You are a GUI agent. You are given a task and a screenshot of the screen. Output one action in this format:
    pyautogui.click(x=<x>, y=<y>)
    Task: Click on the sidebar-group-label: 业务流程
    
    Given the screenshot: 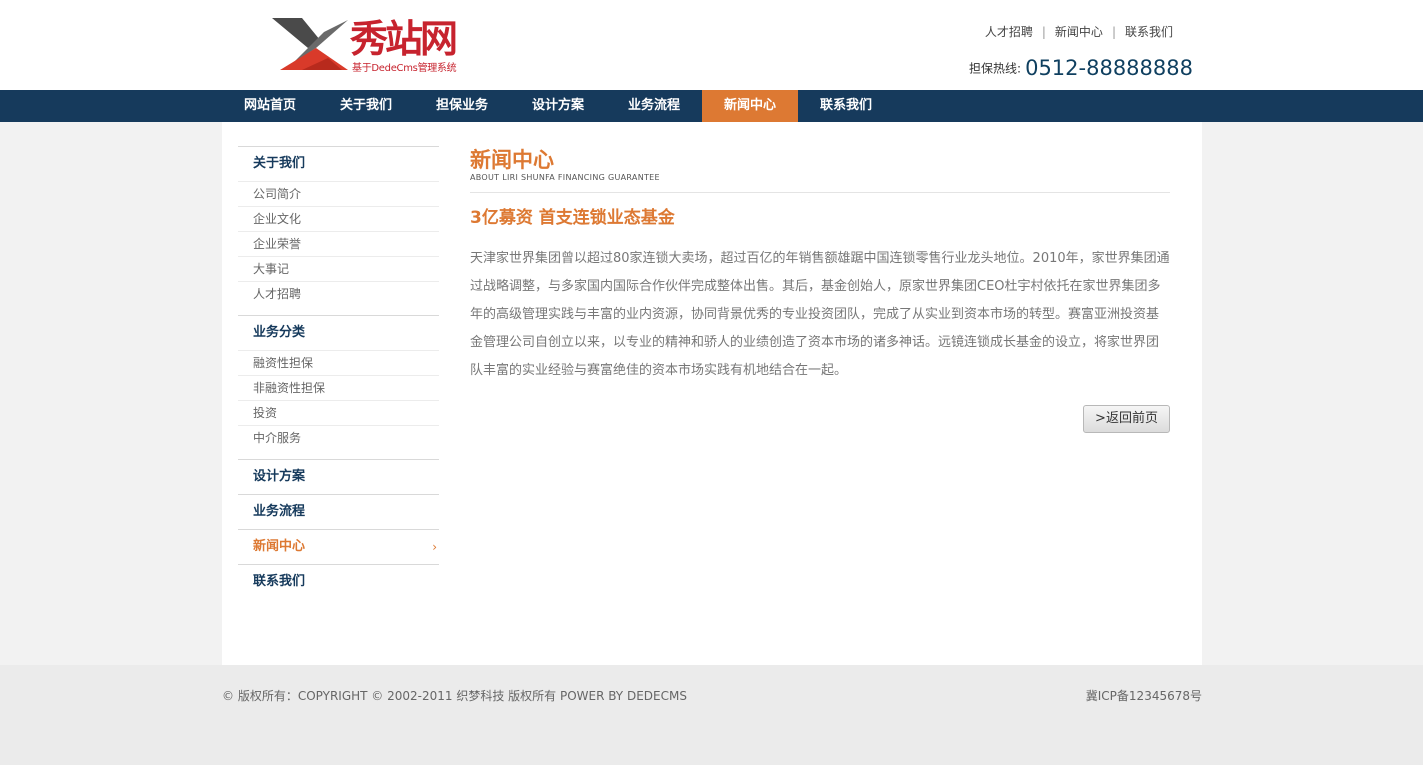 What is the action you would take?
    pyautogui.click(x=279, y=511)
    